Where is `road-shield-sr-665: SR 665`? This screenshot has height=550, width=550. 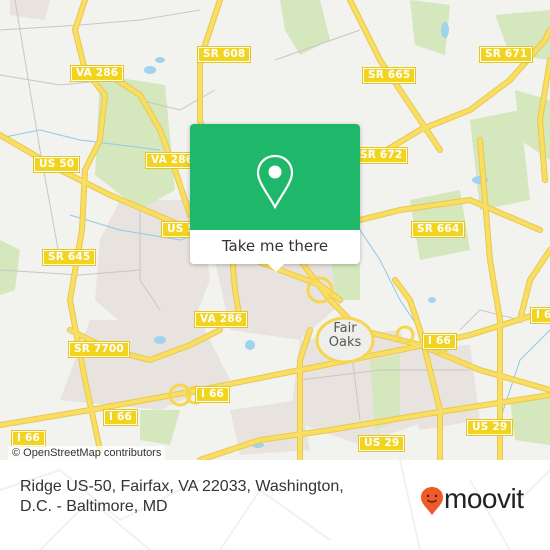 road-shield-sr-665: SR 665 is located at coordinates (389, 75).